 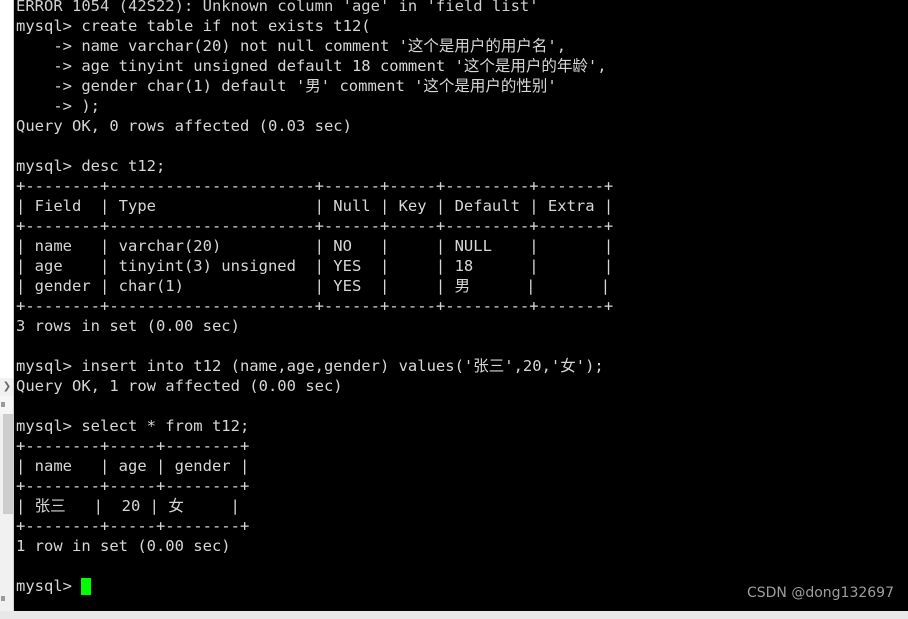 What do you see at coordinates (7, 189) in the screenshot?
I see `scrollbar-track-upper` at bounding box center [7, 189].